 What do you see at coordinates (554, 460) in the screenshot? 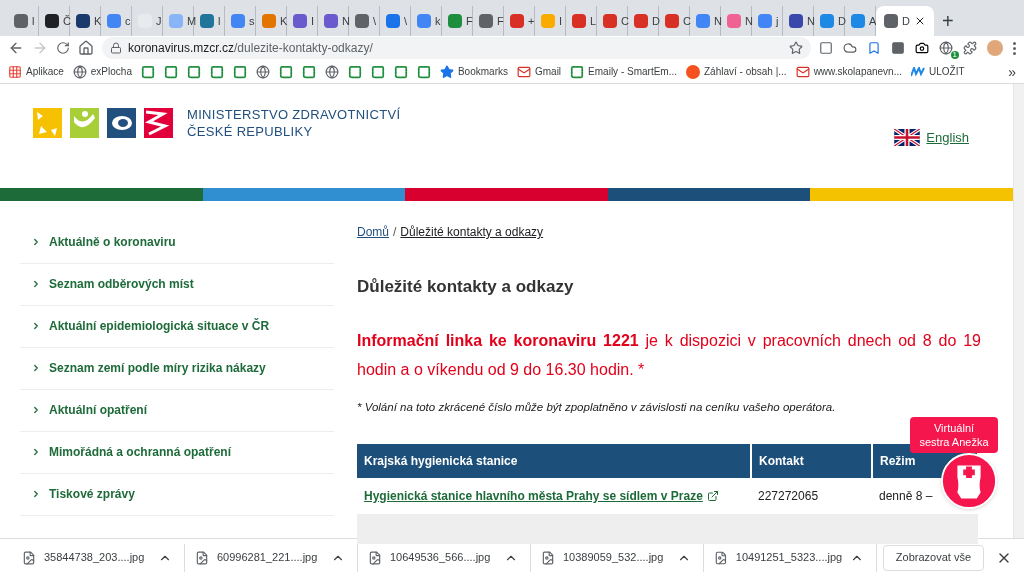
I see `column-header: Krajská hygienická stanice` at bounding box center [554, 460].